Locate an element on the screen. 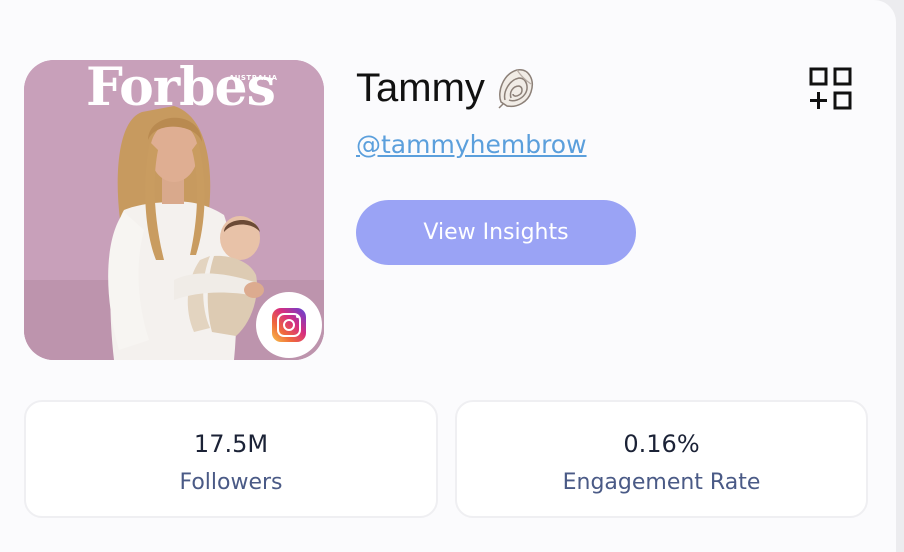  instagram-badge is located at coordinates (289, 325).